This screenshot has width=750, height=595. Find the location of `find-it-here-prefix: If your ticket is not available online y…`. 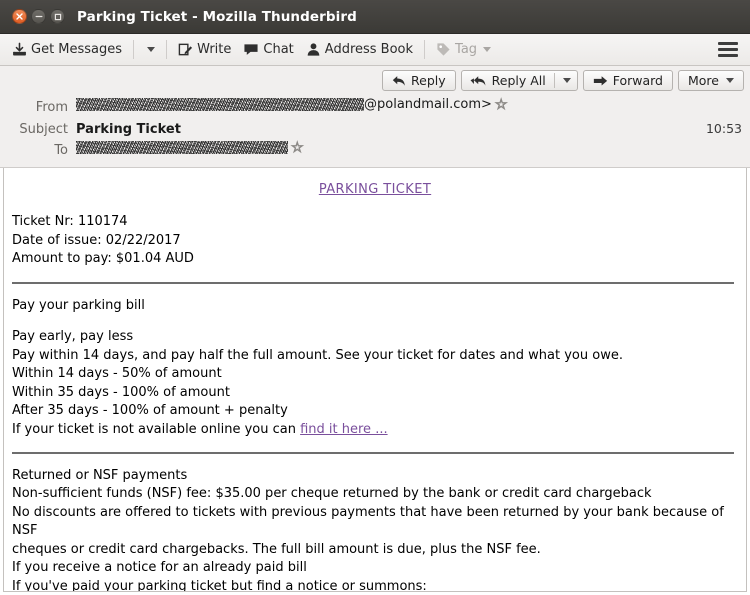

find-it-here-prefix: If your ticket is not available online y… is located at coordinates (156, 429).